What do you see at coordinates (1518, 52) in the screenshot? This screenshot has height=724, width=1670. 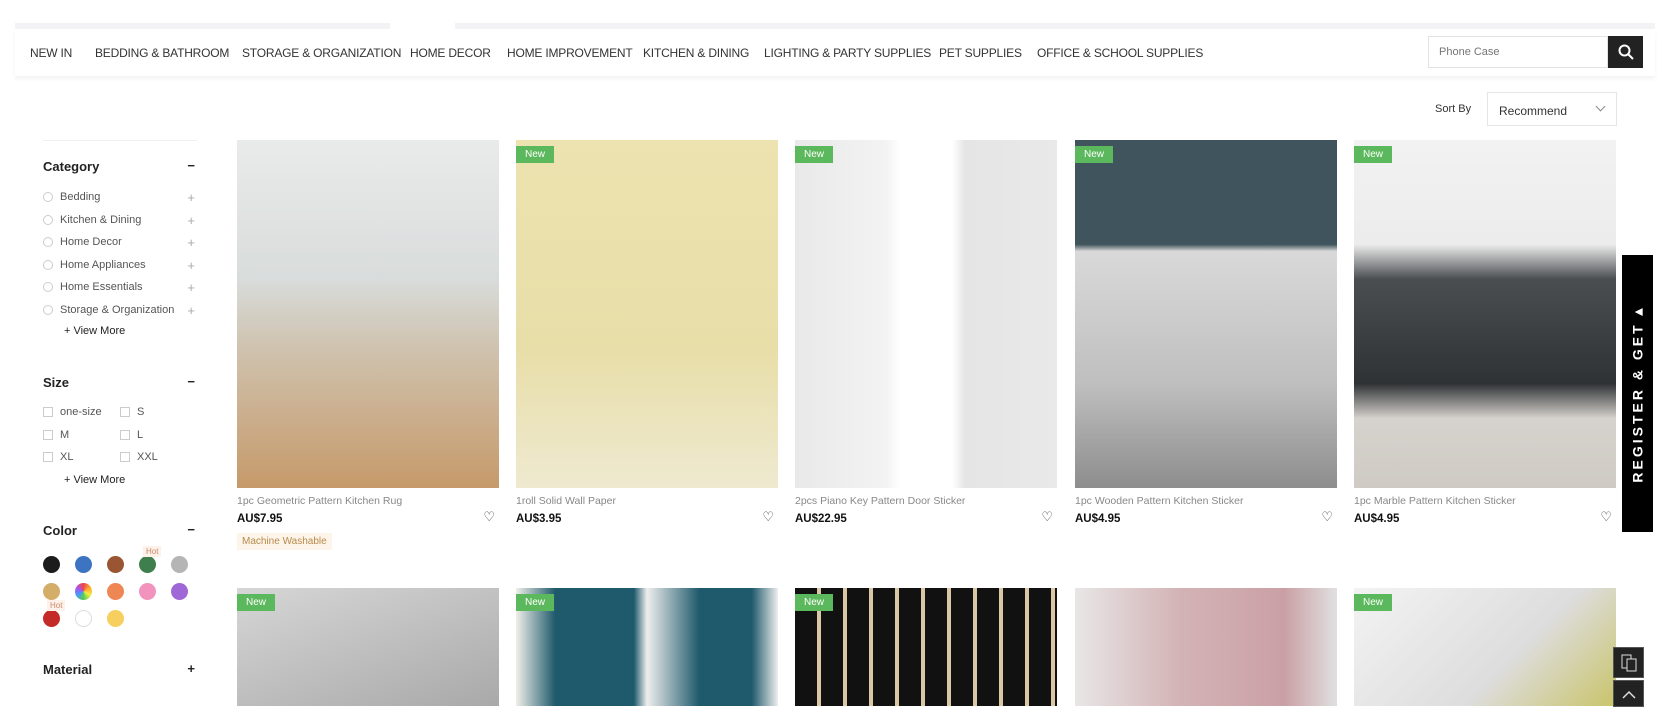 I see `search-input` at bounding box center [1518, 52].